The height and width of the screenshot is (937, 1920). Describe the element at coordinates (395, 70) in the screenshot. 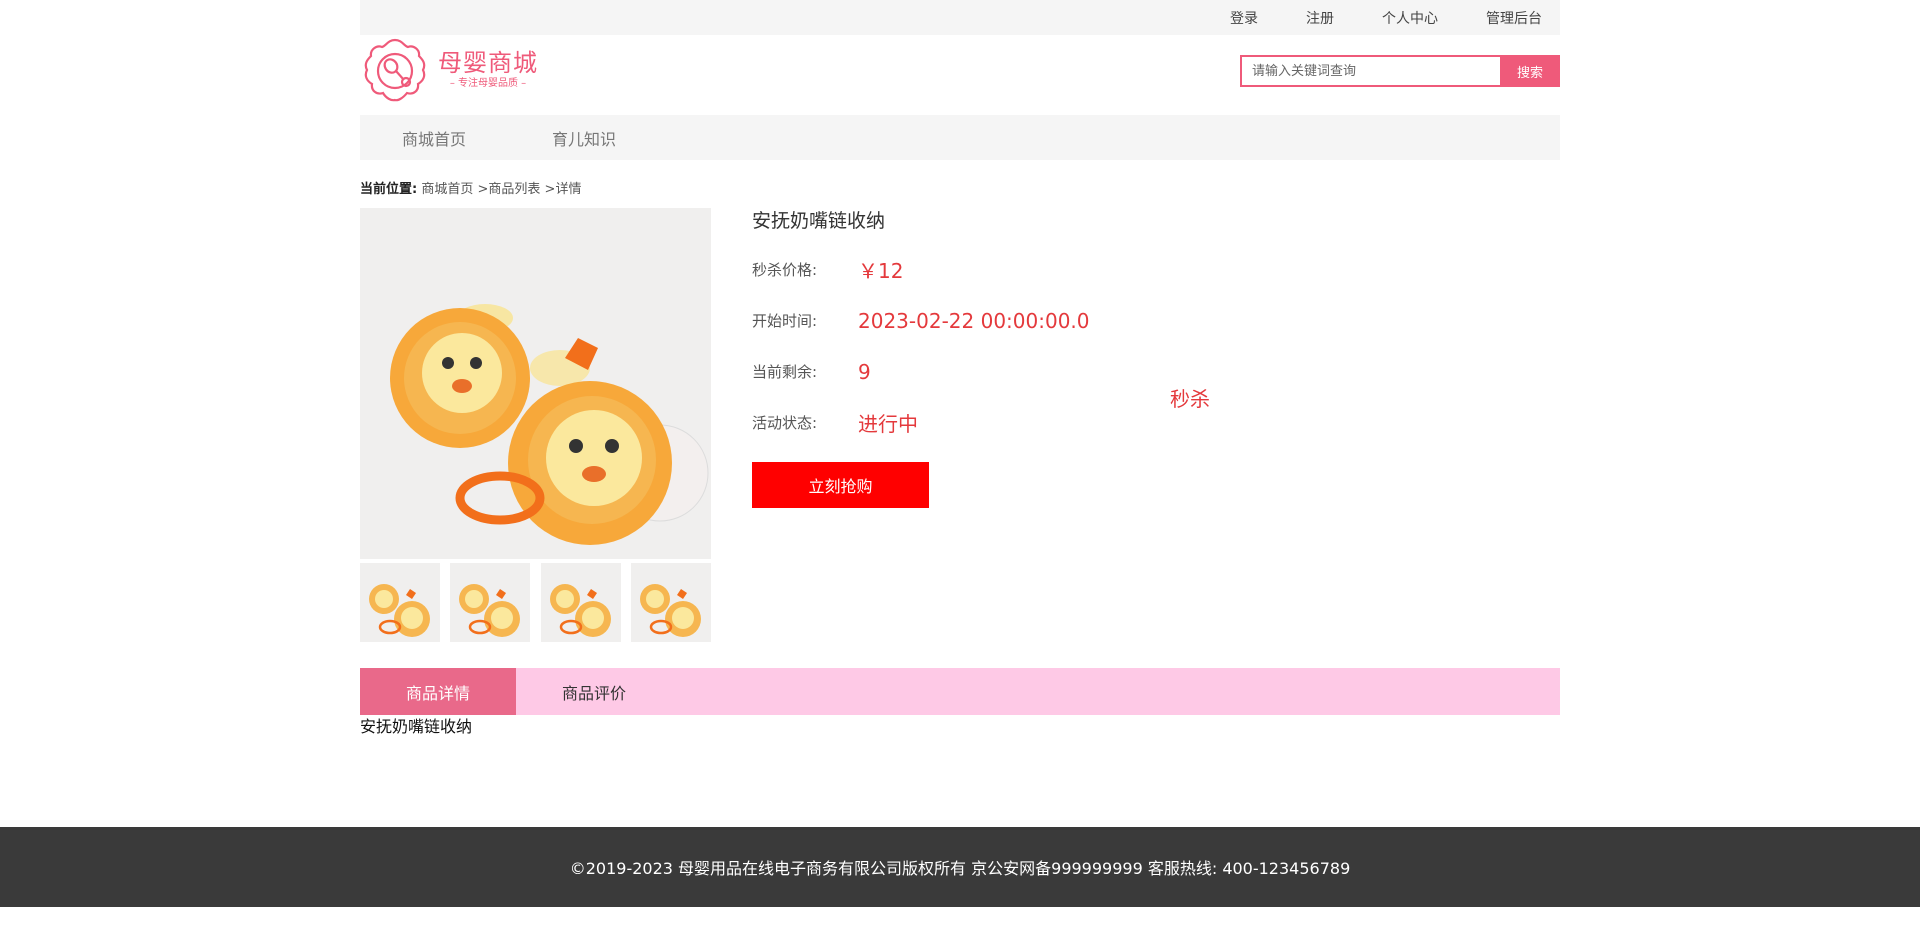

I see `logo-flower-icon` at that location.